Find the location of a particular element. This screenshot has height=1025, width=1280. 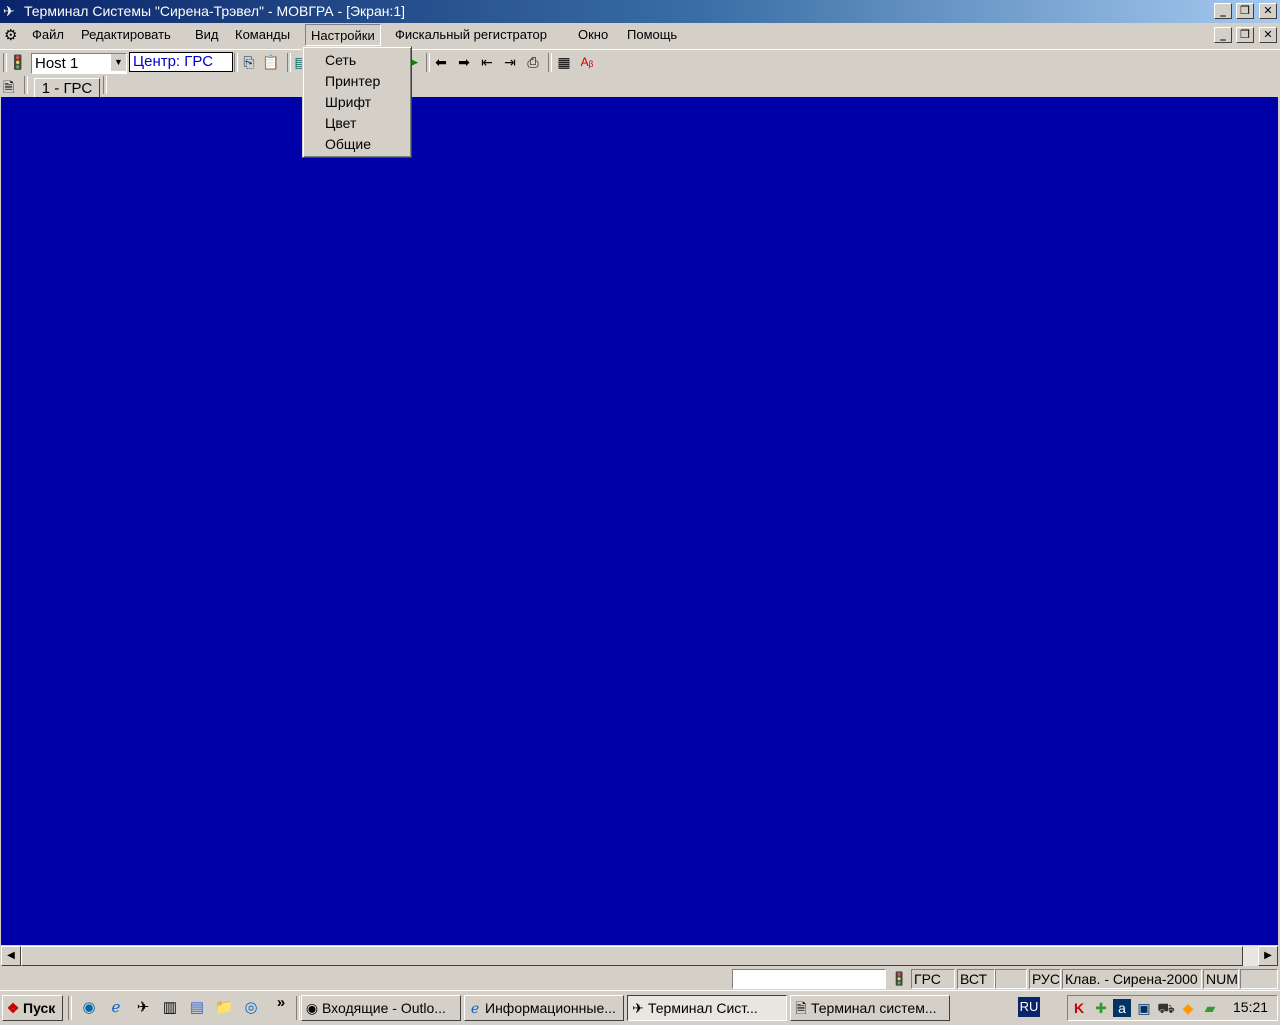

menu-item-printer: Принтер is located at coordinates (352, 81).